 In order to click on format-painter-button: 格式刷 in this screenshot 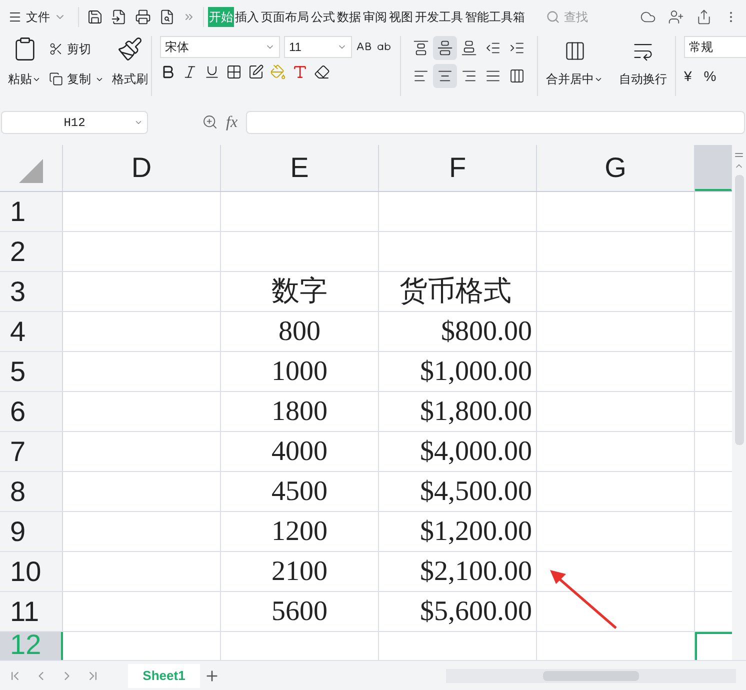, I will do `click(130, 62)`.